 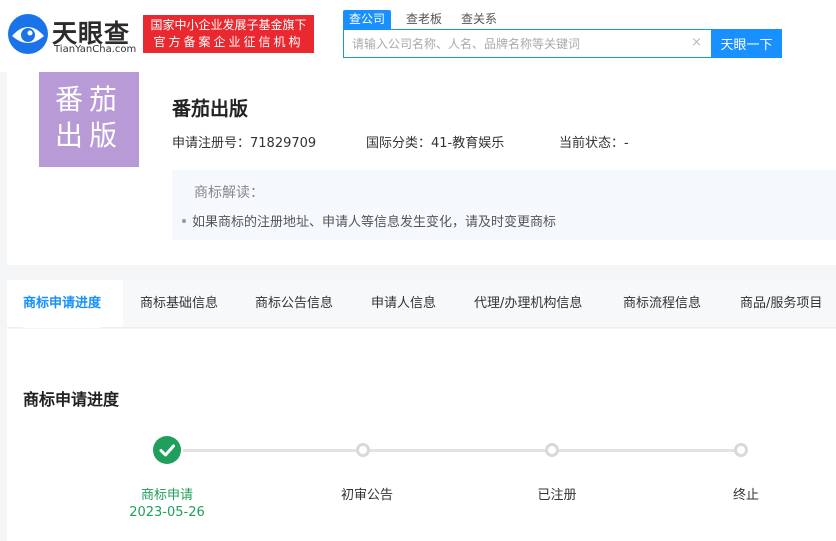 I want to click on search-input, so click(x=528, y=43).